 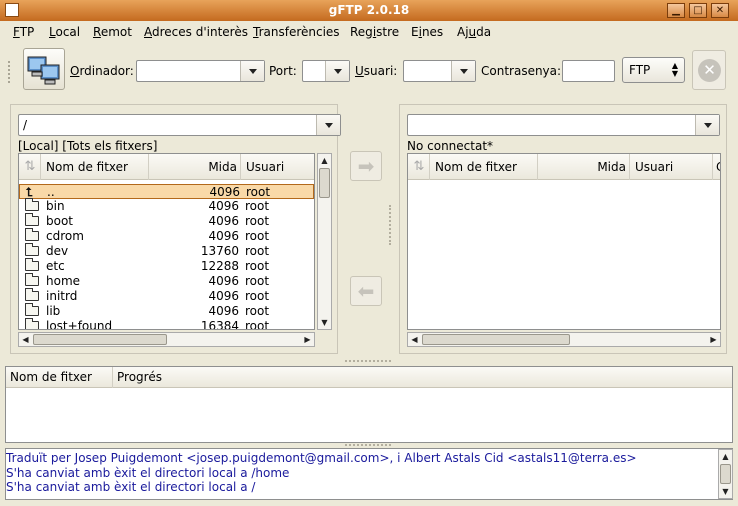 What do you see at coordinates (23, 32) in the screenshot?
I see `menu-ftp: FTP` at bounding box center [23, 32].